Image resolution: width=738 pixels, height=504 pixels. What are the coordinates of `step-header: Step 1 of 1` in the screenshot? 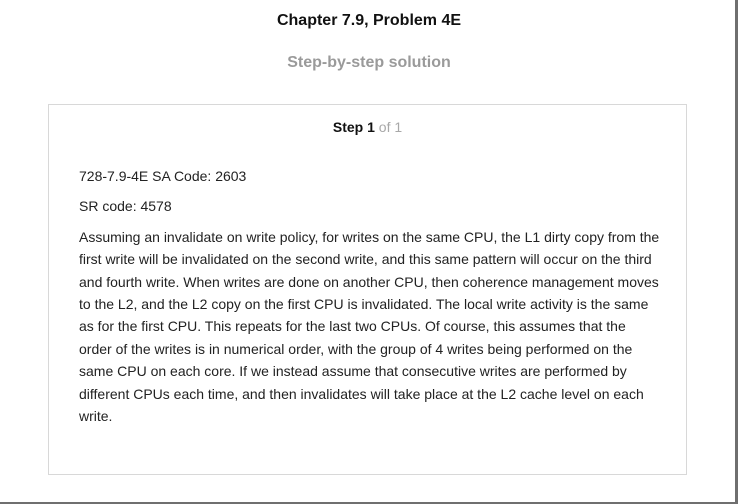 It's located at (367, 127).